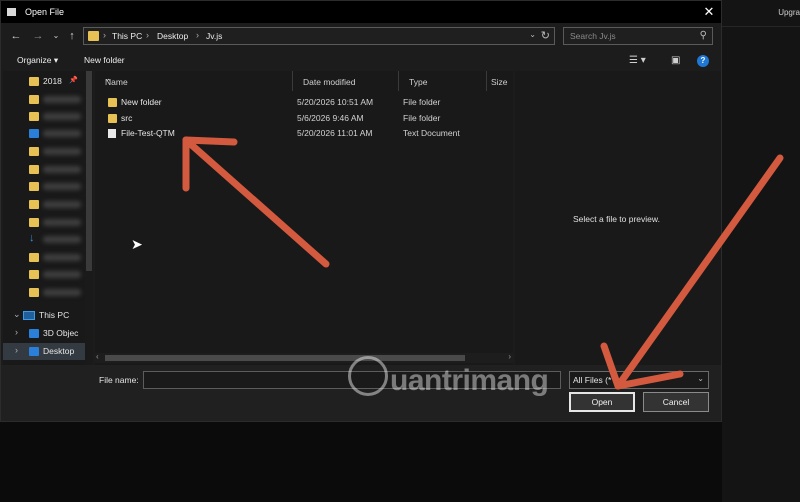  I want to click on title-bar: Open File ✕, so click(361, 12).